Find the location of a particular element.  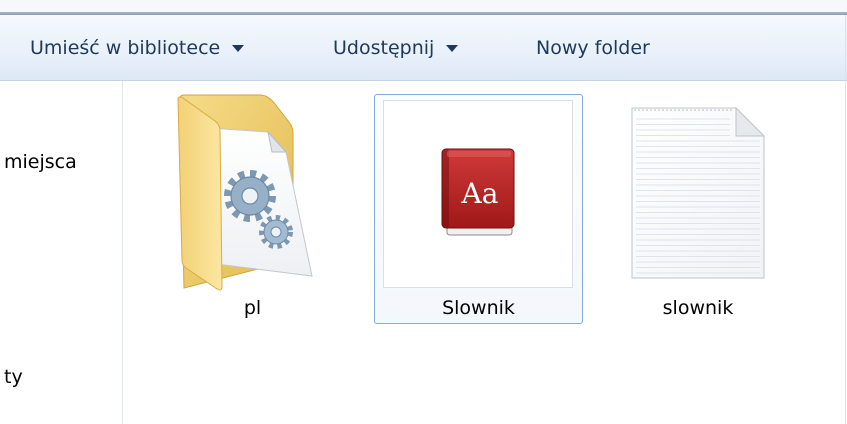

share-label: Udostępnij is located at coordinates (384, 47).